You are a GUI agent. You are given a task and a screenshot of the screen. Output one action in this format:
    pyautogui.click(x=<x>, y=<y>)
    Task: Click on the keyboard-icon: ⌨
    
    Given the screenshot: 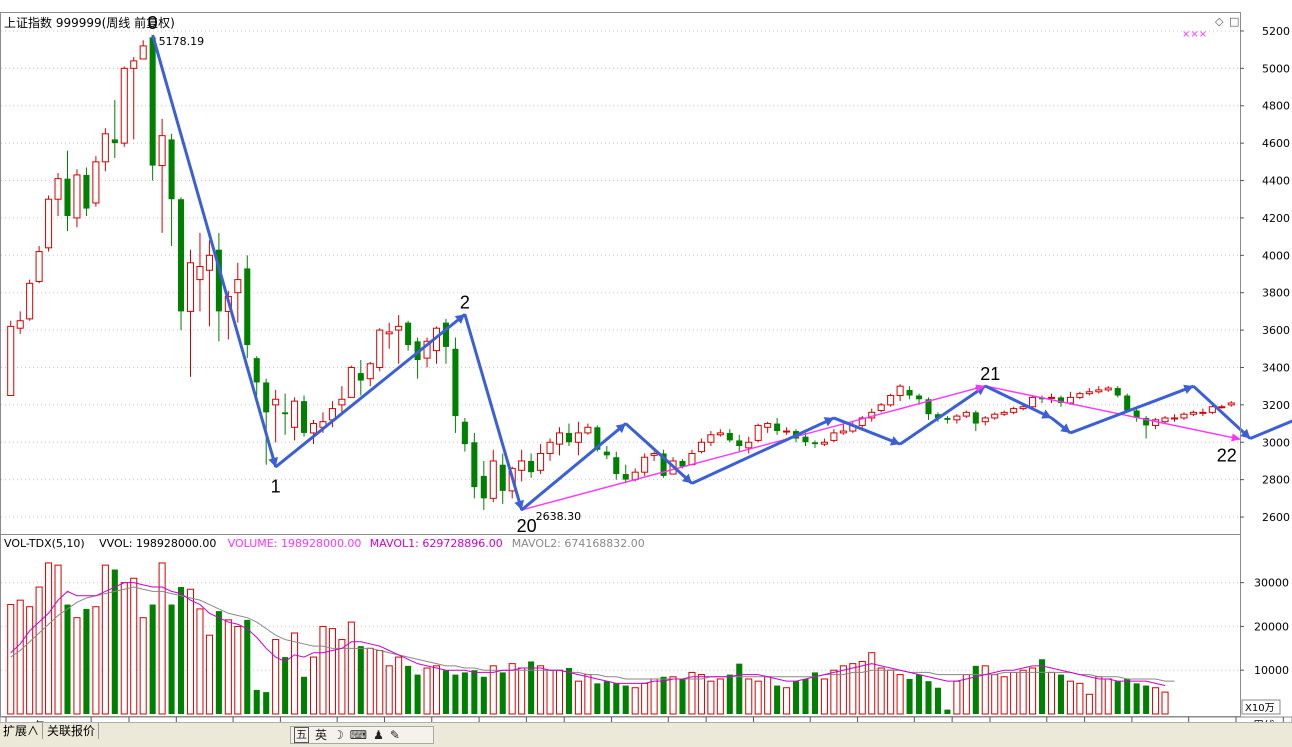 What is the action you would take?
    pyautogui.click(x=358, y=735)
    